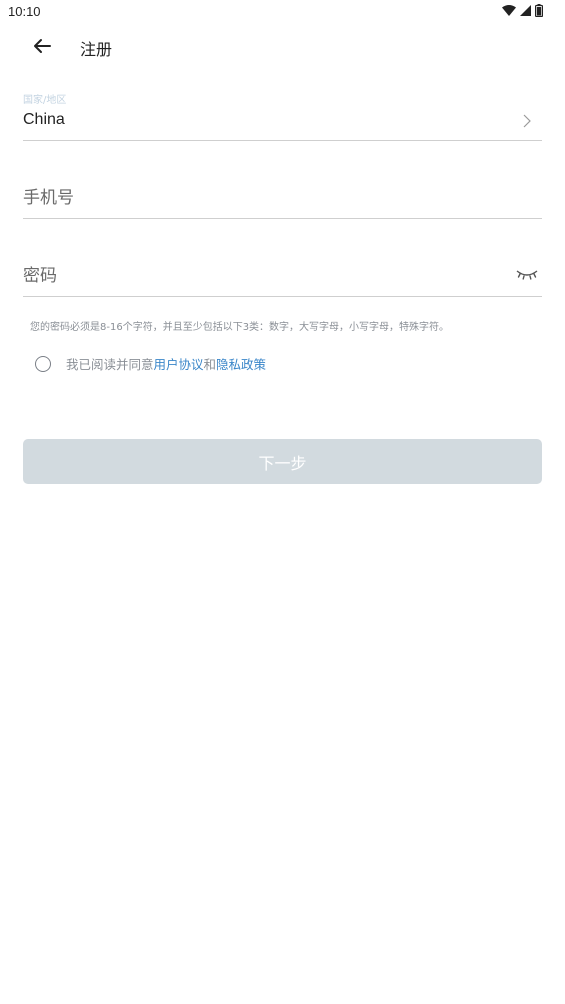 The image size is (565, 1004). What do you see at coordinates (24, 11) in the screenshot?
I see `status-time: 10:10` at bounding box center [24, 11].